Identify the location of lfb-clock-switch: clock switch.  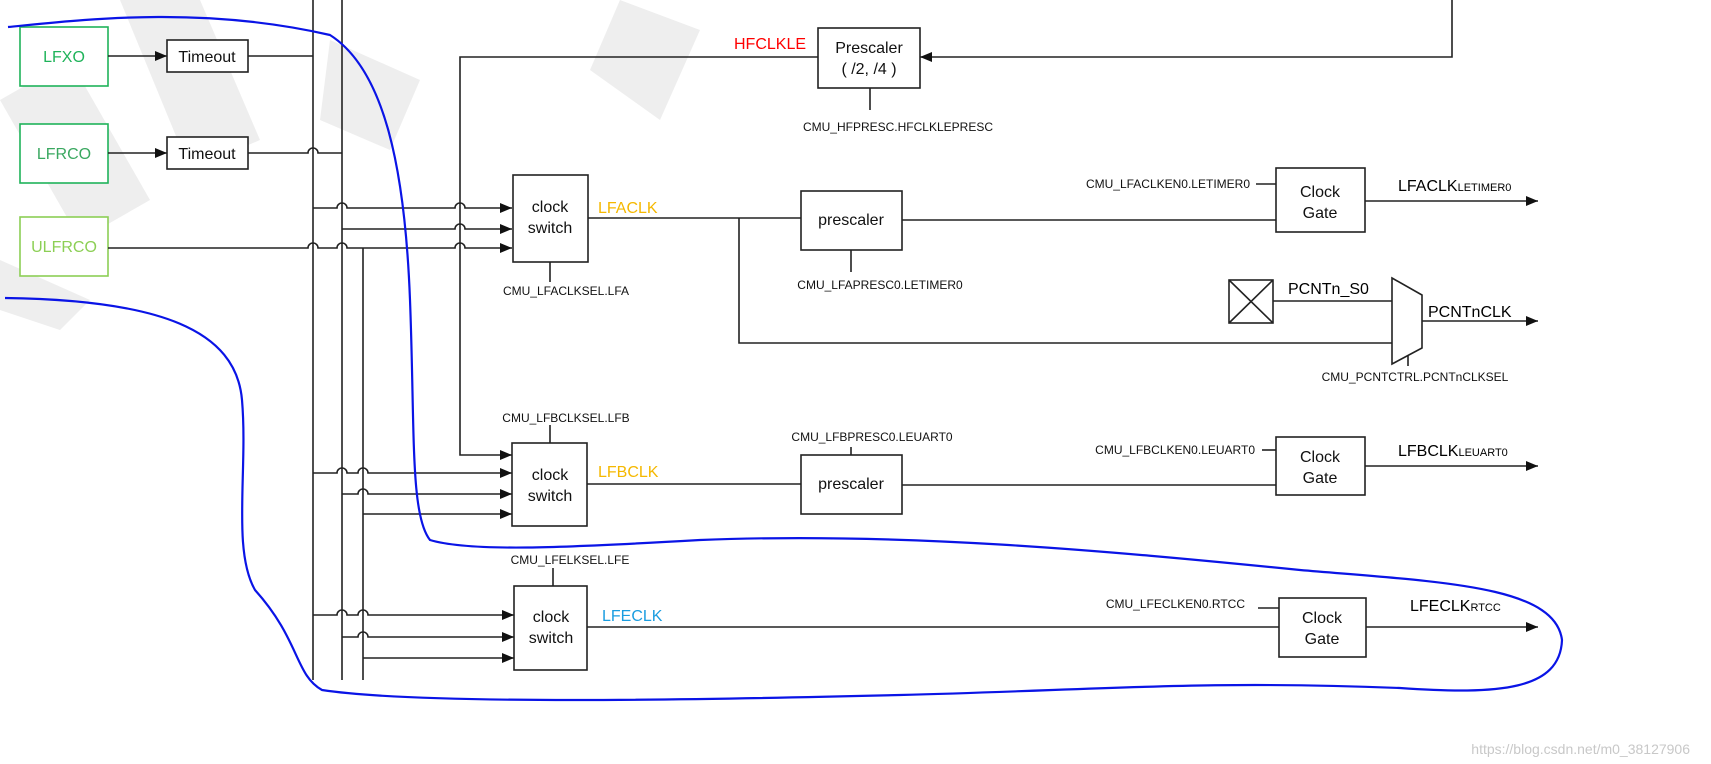
(549, 484).